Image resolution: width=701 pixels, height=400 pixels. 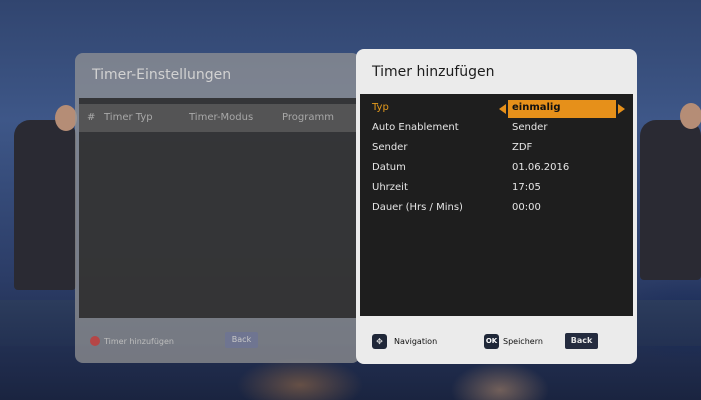 I want to click on row-sender: Sender ZDF, so click(x=496, y=149).